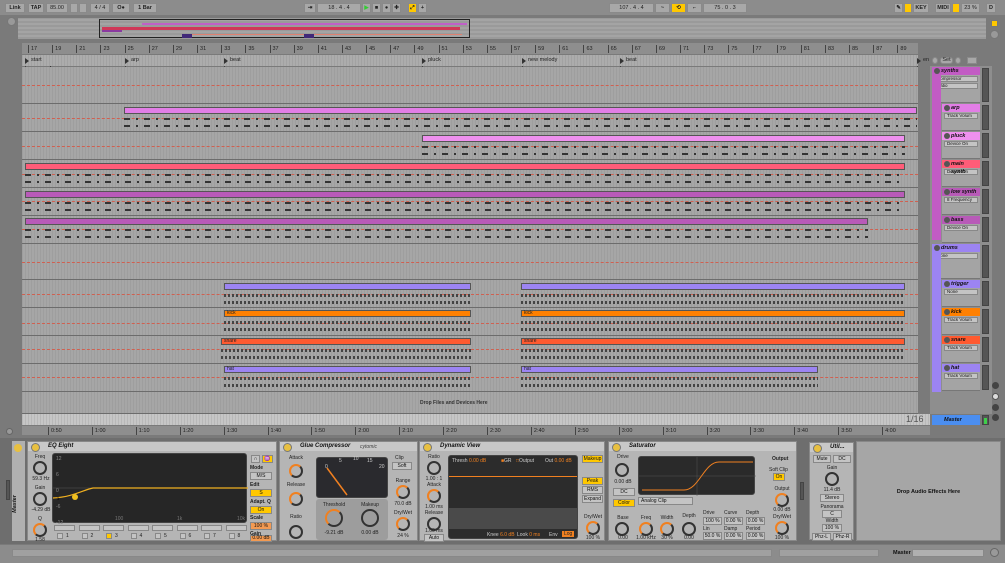  What do you see at coordinates (631, 8) in the screenshot?
I see `loop-start-field: 107 . 4 . 4` at bounding box center [631, 8].